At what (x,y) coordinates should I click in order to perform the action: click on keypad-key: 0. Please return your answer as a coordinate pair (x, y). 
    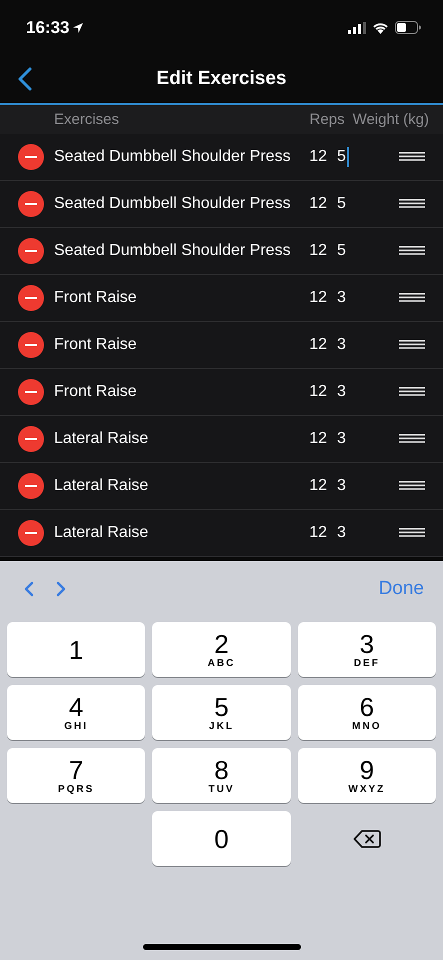
    Looking at the image, I should click on (221, 838).